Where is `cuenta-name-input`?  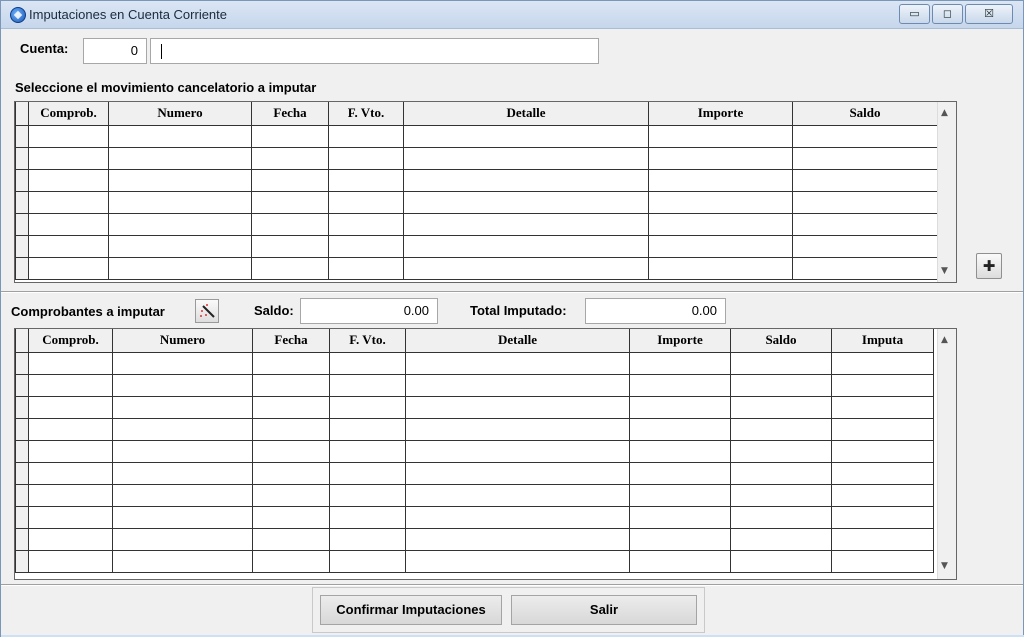 cuenta-name-input is located at coordinates (374, 51).